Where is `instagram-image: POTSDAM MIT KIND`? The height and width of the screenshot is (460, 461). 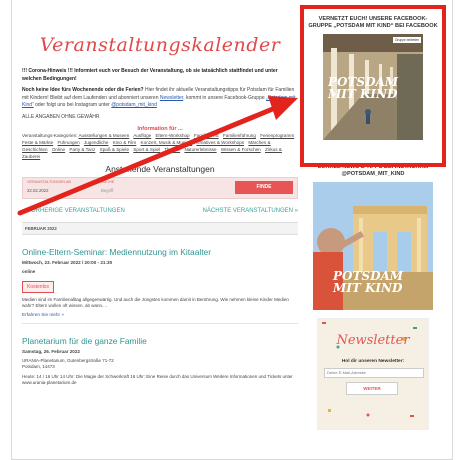 instagram-image: POTSDAM MIT KIND is located at coordinates (373, 246).